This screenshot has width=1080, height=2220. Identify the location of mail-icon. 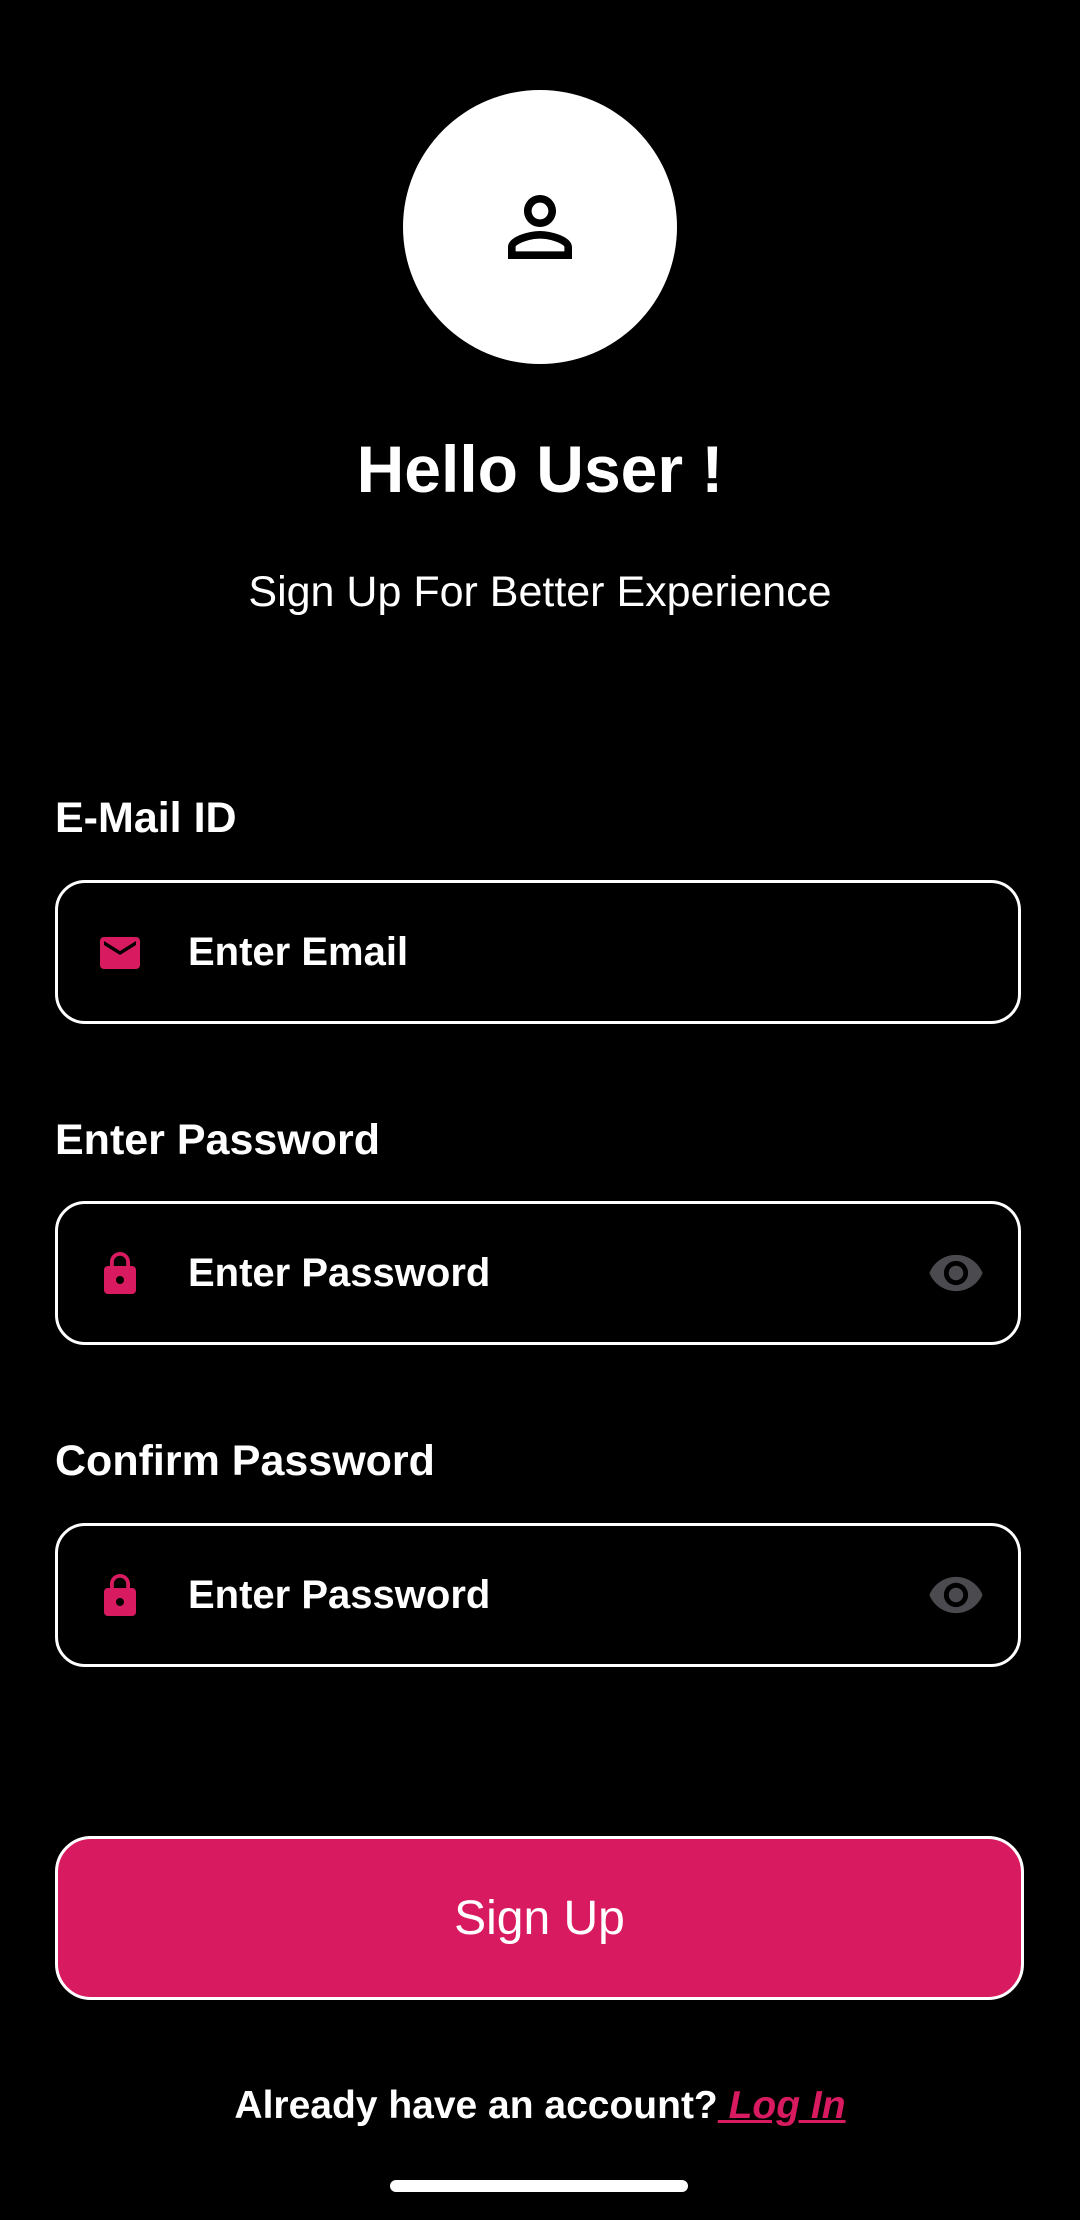
(120, 953).